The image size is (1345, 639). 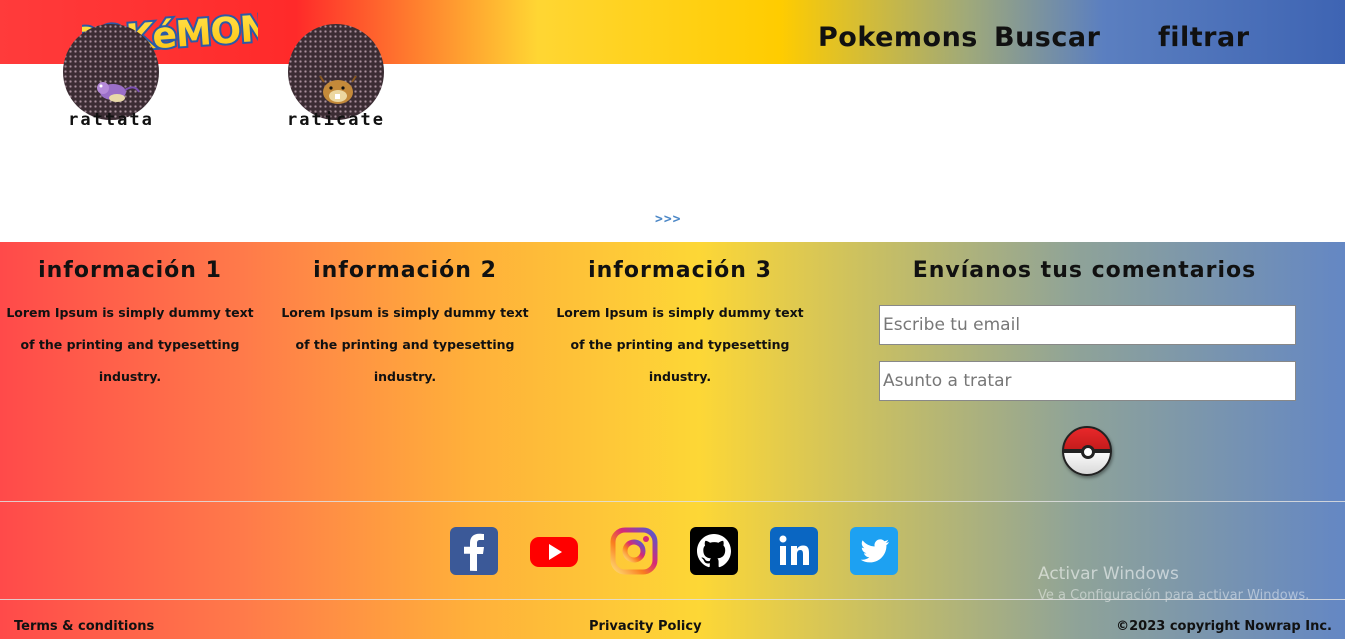 I want to click on nav-pokemons: Pokemons, so click(x=898, y=37).